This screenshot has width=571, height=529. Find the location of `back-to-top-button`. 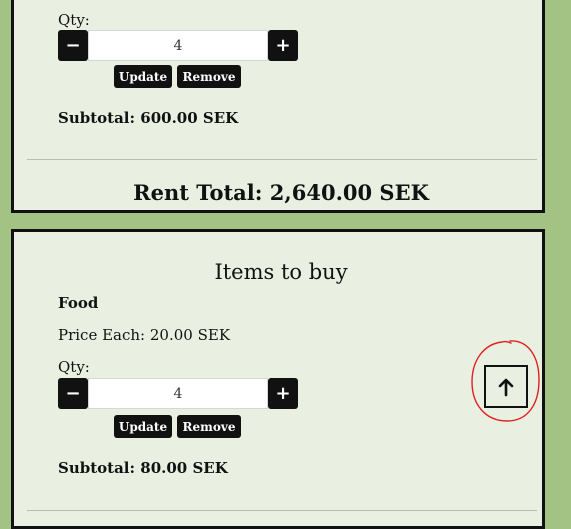

back-to-top-button is located at coordinates (506, 386).